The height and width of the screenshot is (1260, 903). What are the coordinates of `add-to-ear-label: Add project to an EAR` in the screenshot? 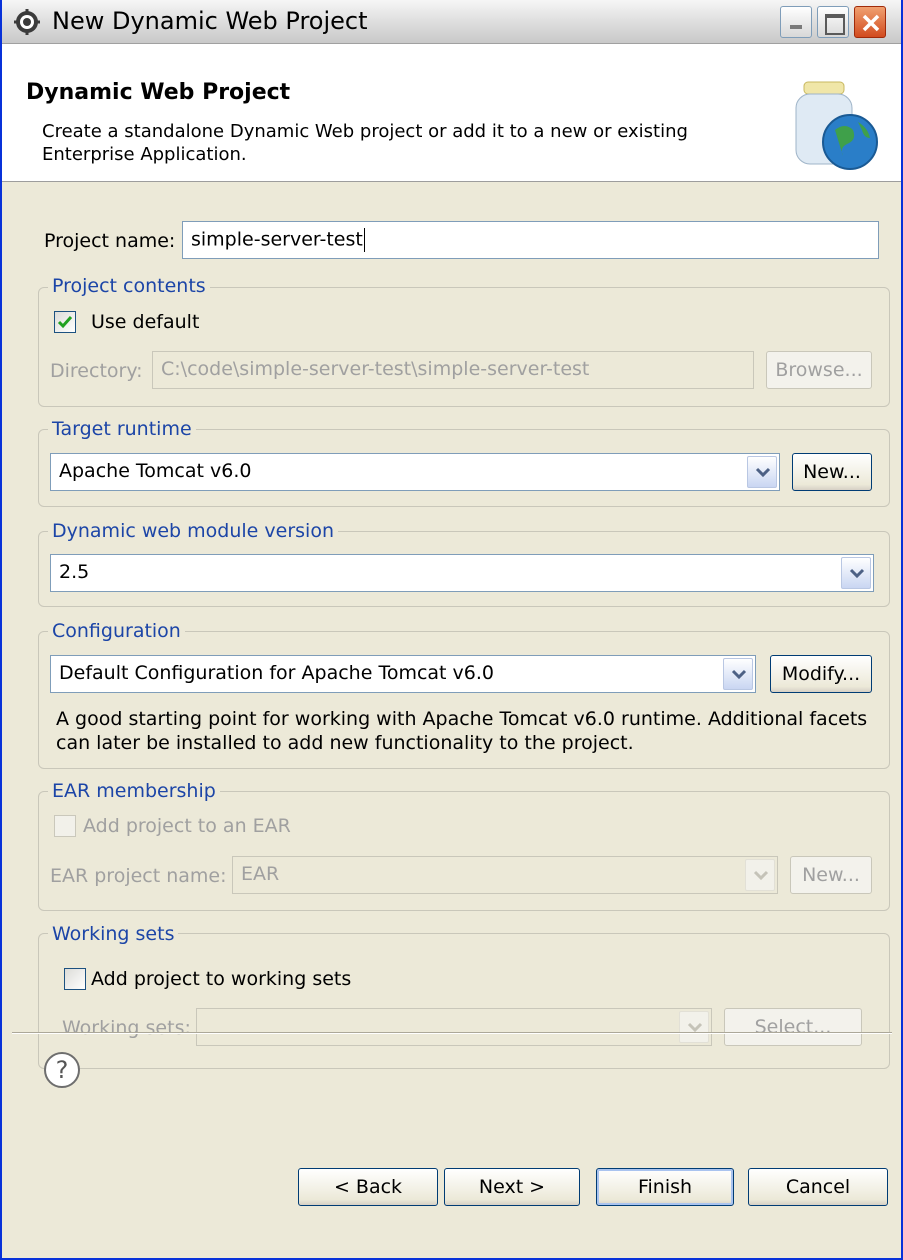 It's located at (187, 826).